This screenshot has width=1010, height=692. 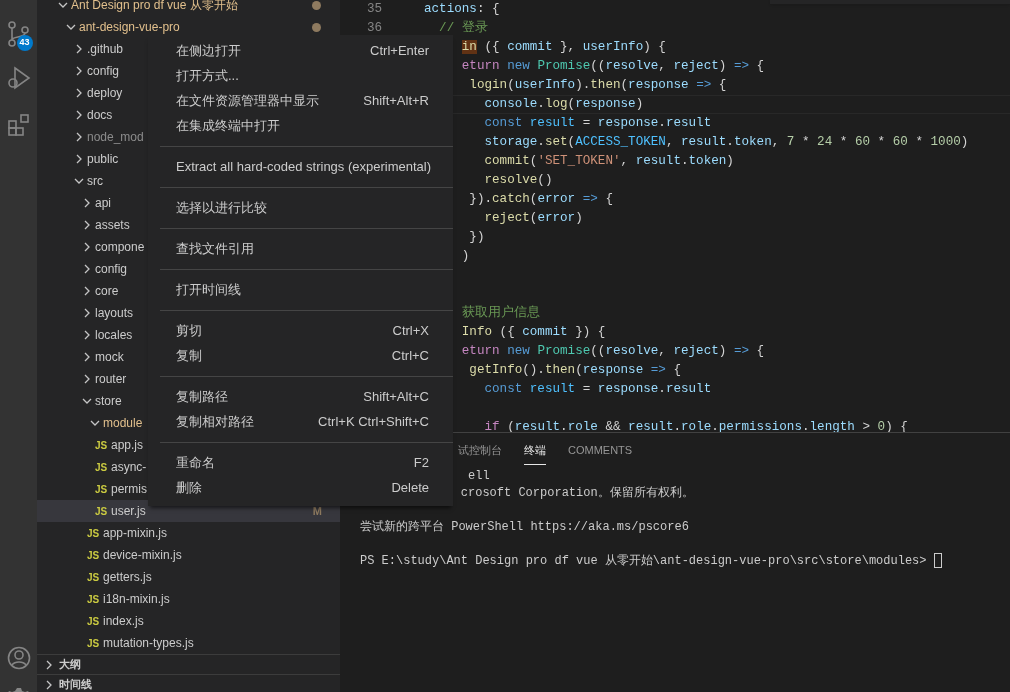 I want to click on tree-item-label: ant-design-vue-pro, so click(x=129, y=27).